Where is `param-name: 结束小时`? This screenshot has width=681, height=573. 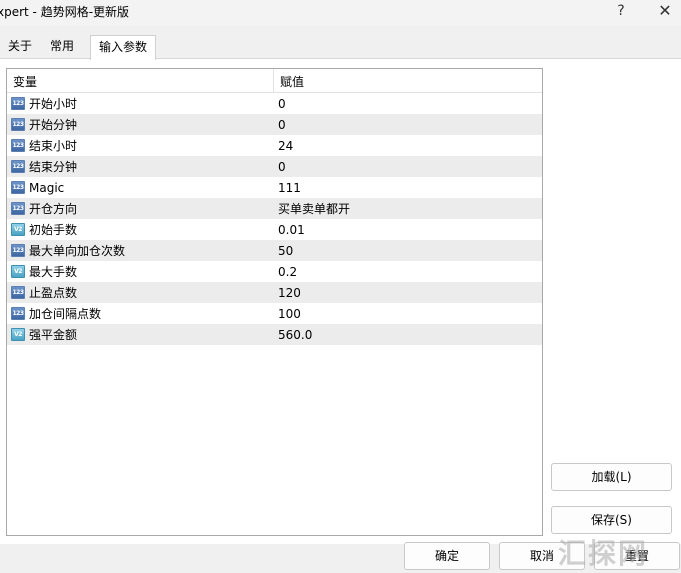 param-name: 结束小时 is located at coordinates (53, 146).